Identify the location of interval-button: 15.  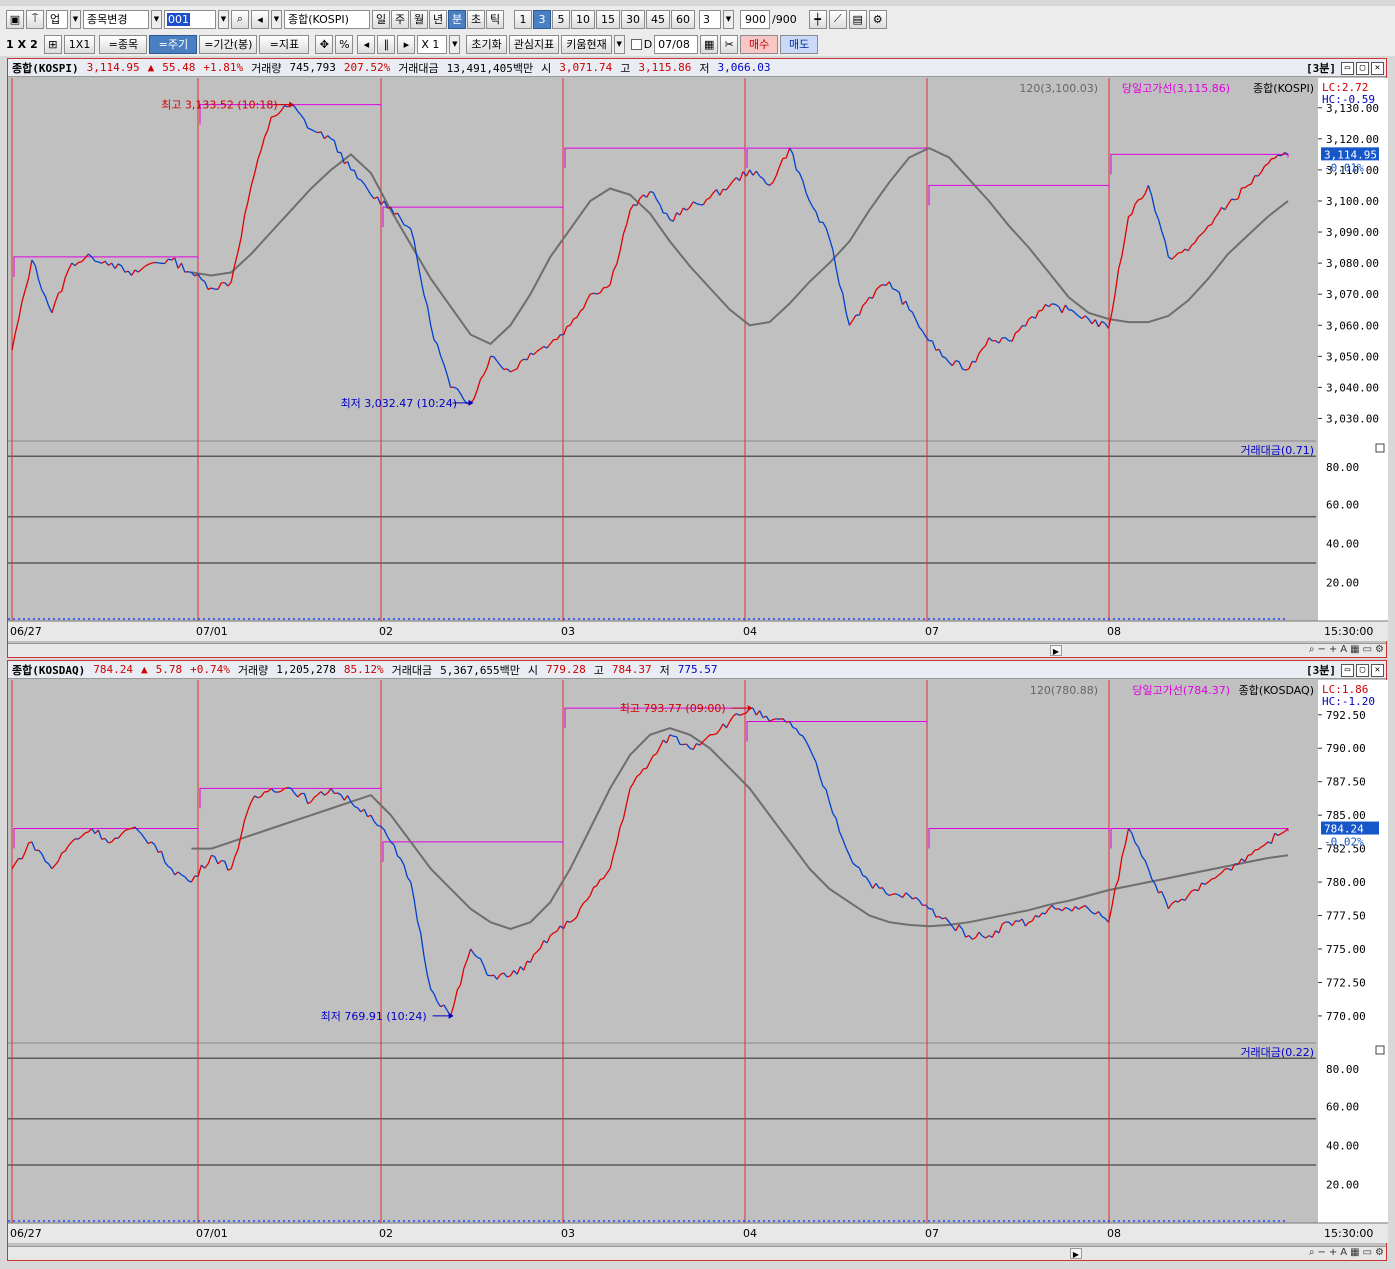
(608, 19).